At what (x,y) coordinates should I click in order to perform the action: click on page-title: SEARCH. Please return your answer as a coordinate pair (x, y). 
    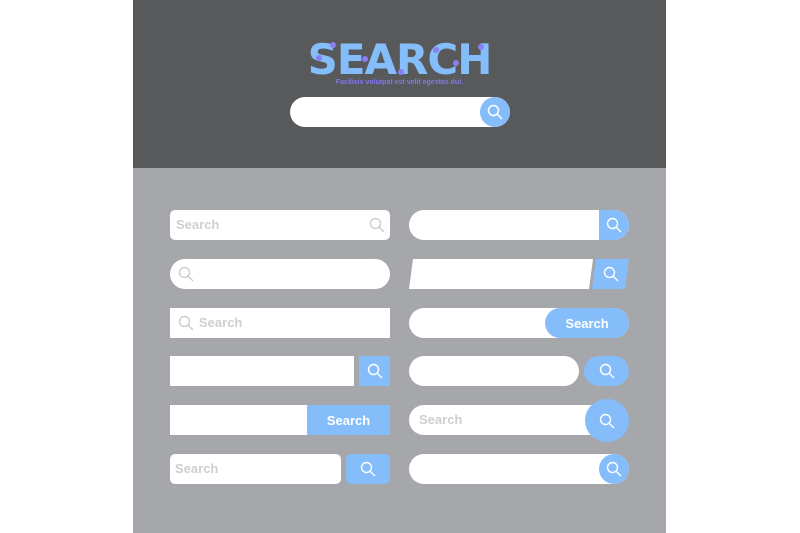
    Looking at the image, I should click on (400, 59).